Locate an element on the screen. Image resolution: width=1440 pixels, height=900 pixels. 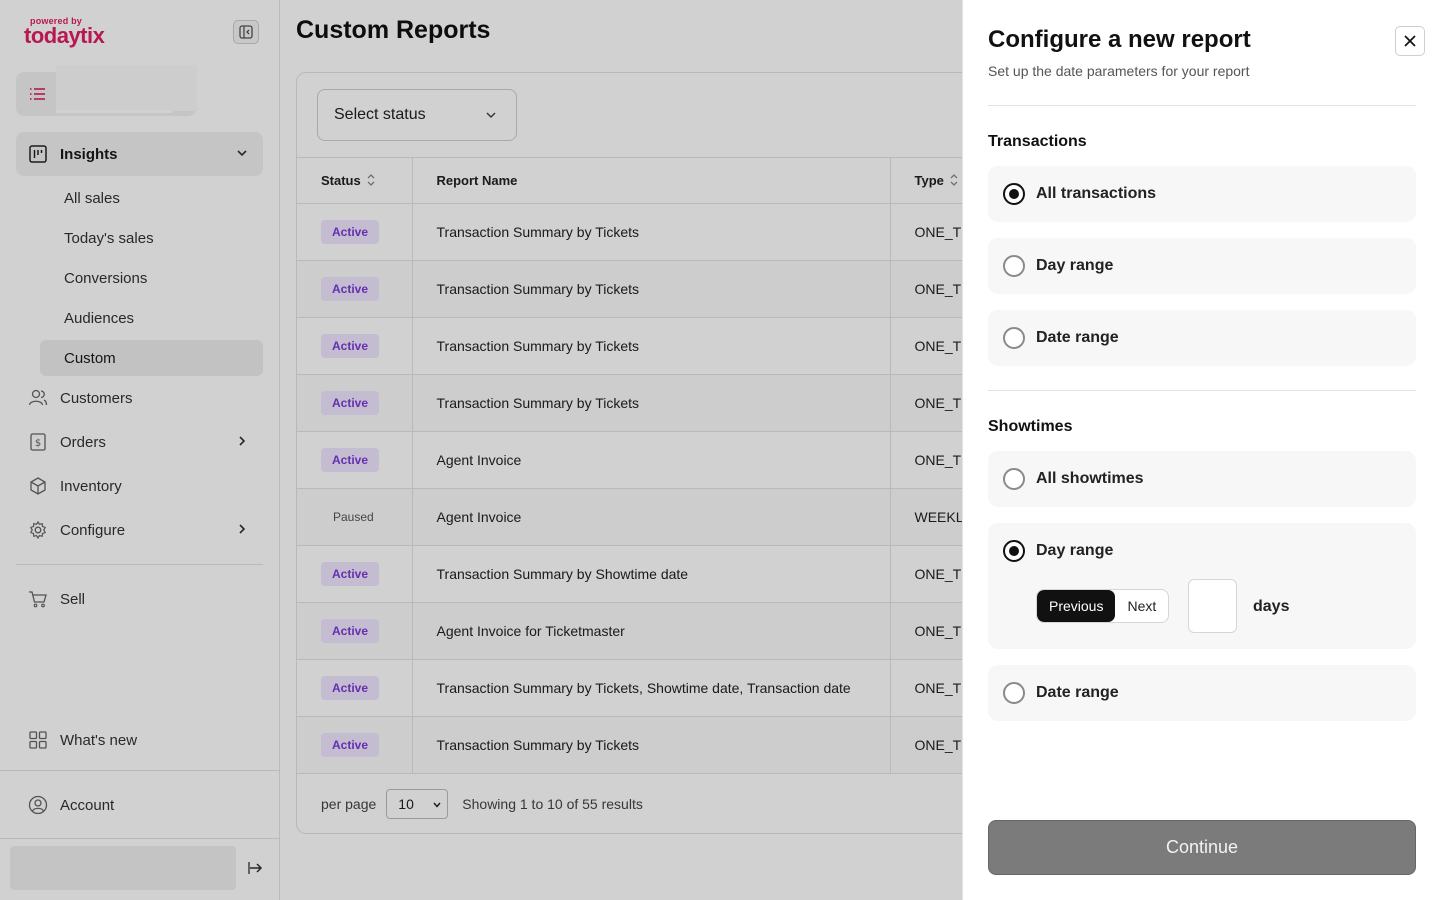
previous-button: Previous is located at coordinates (1076, 606).